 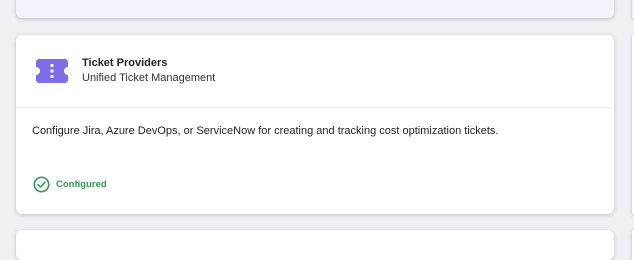 I want to click on ticket-icon, so click(x=52, y=71).